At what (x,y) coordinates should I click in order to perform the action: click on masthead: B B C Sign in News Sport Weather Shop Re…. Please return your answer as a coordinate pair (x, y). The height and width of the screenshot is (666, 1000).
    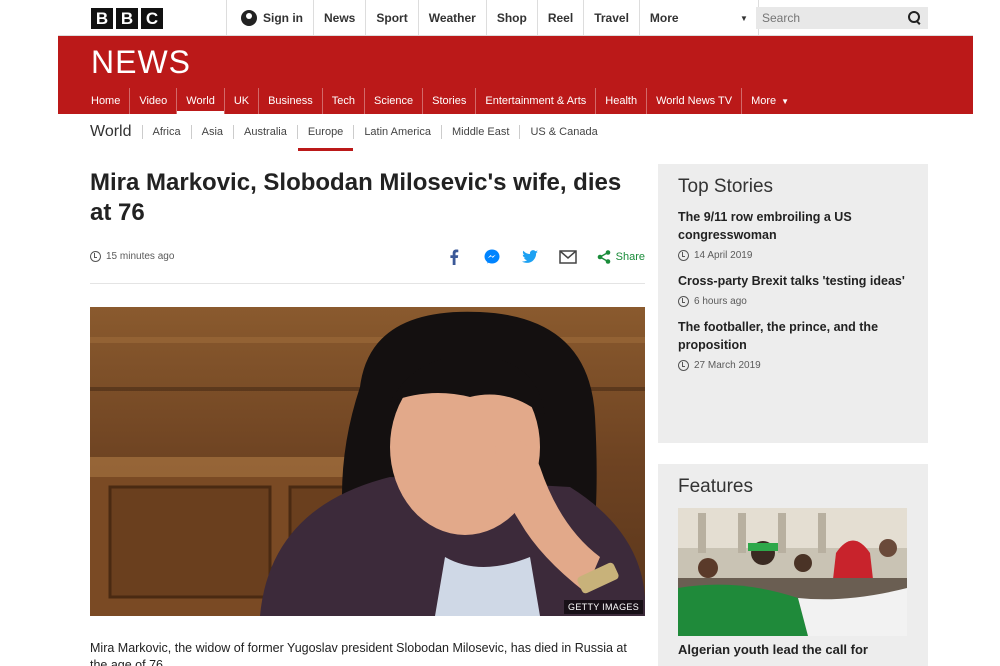
    Looking at the image, I should click on (515, 18).